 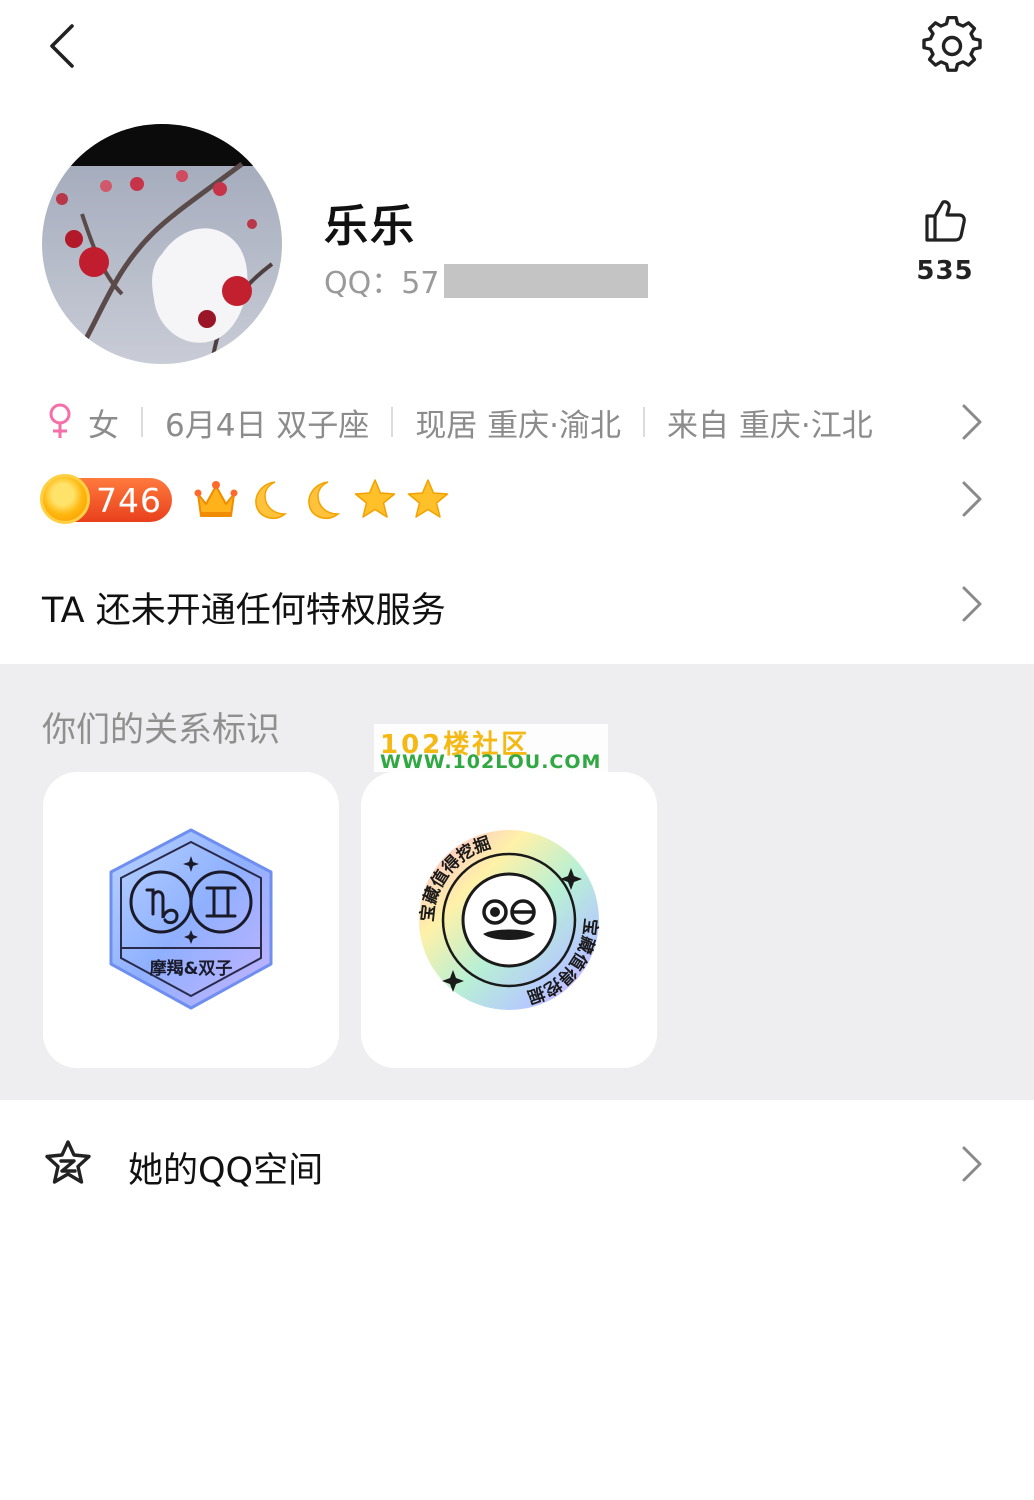 What do you see at coordinates (216, 499) in the screenshot?
I see `crown-icon` at bounding box center [216, 499].